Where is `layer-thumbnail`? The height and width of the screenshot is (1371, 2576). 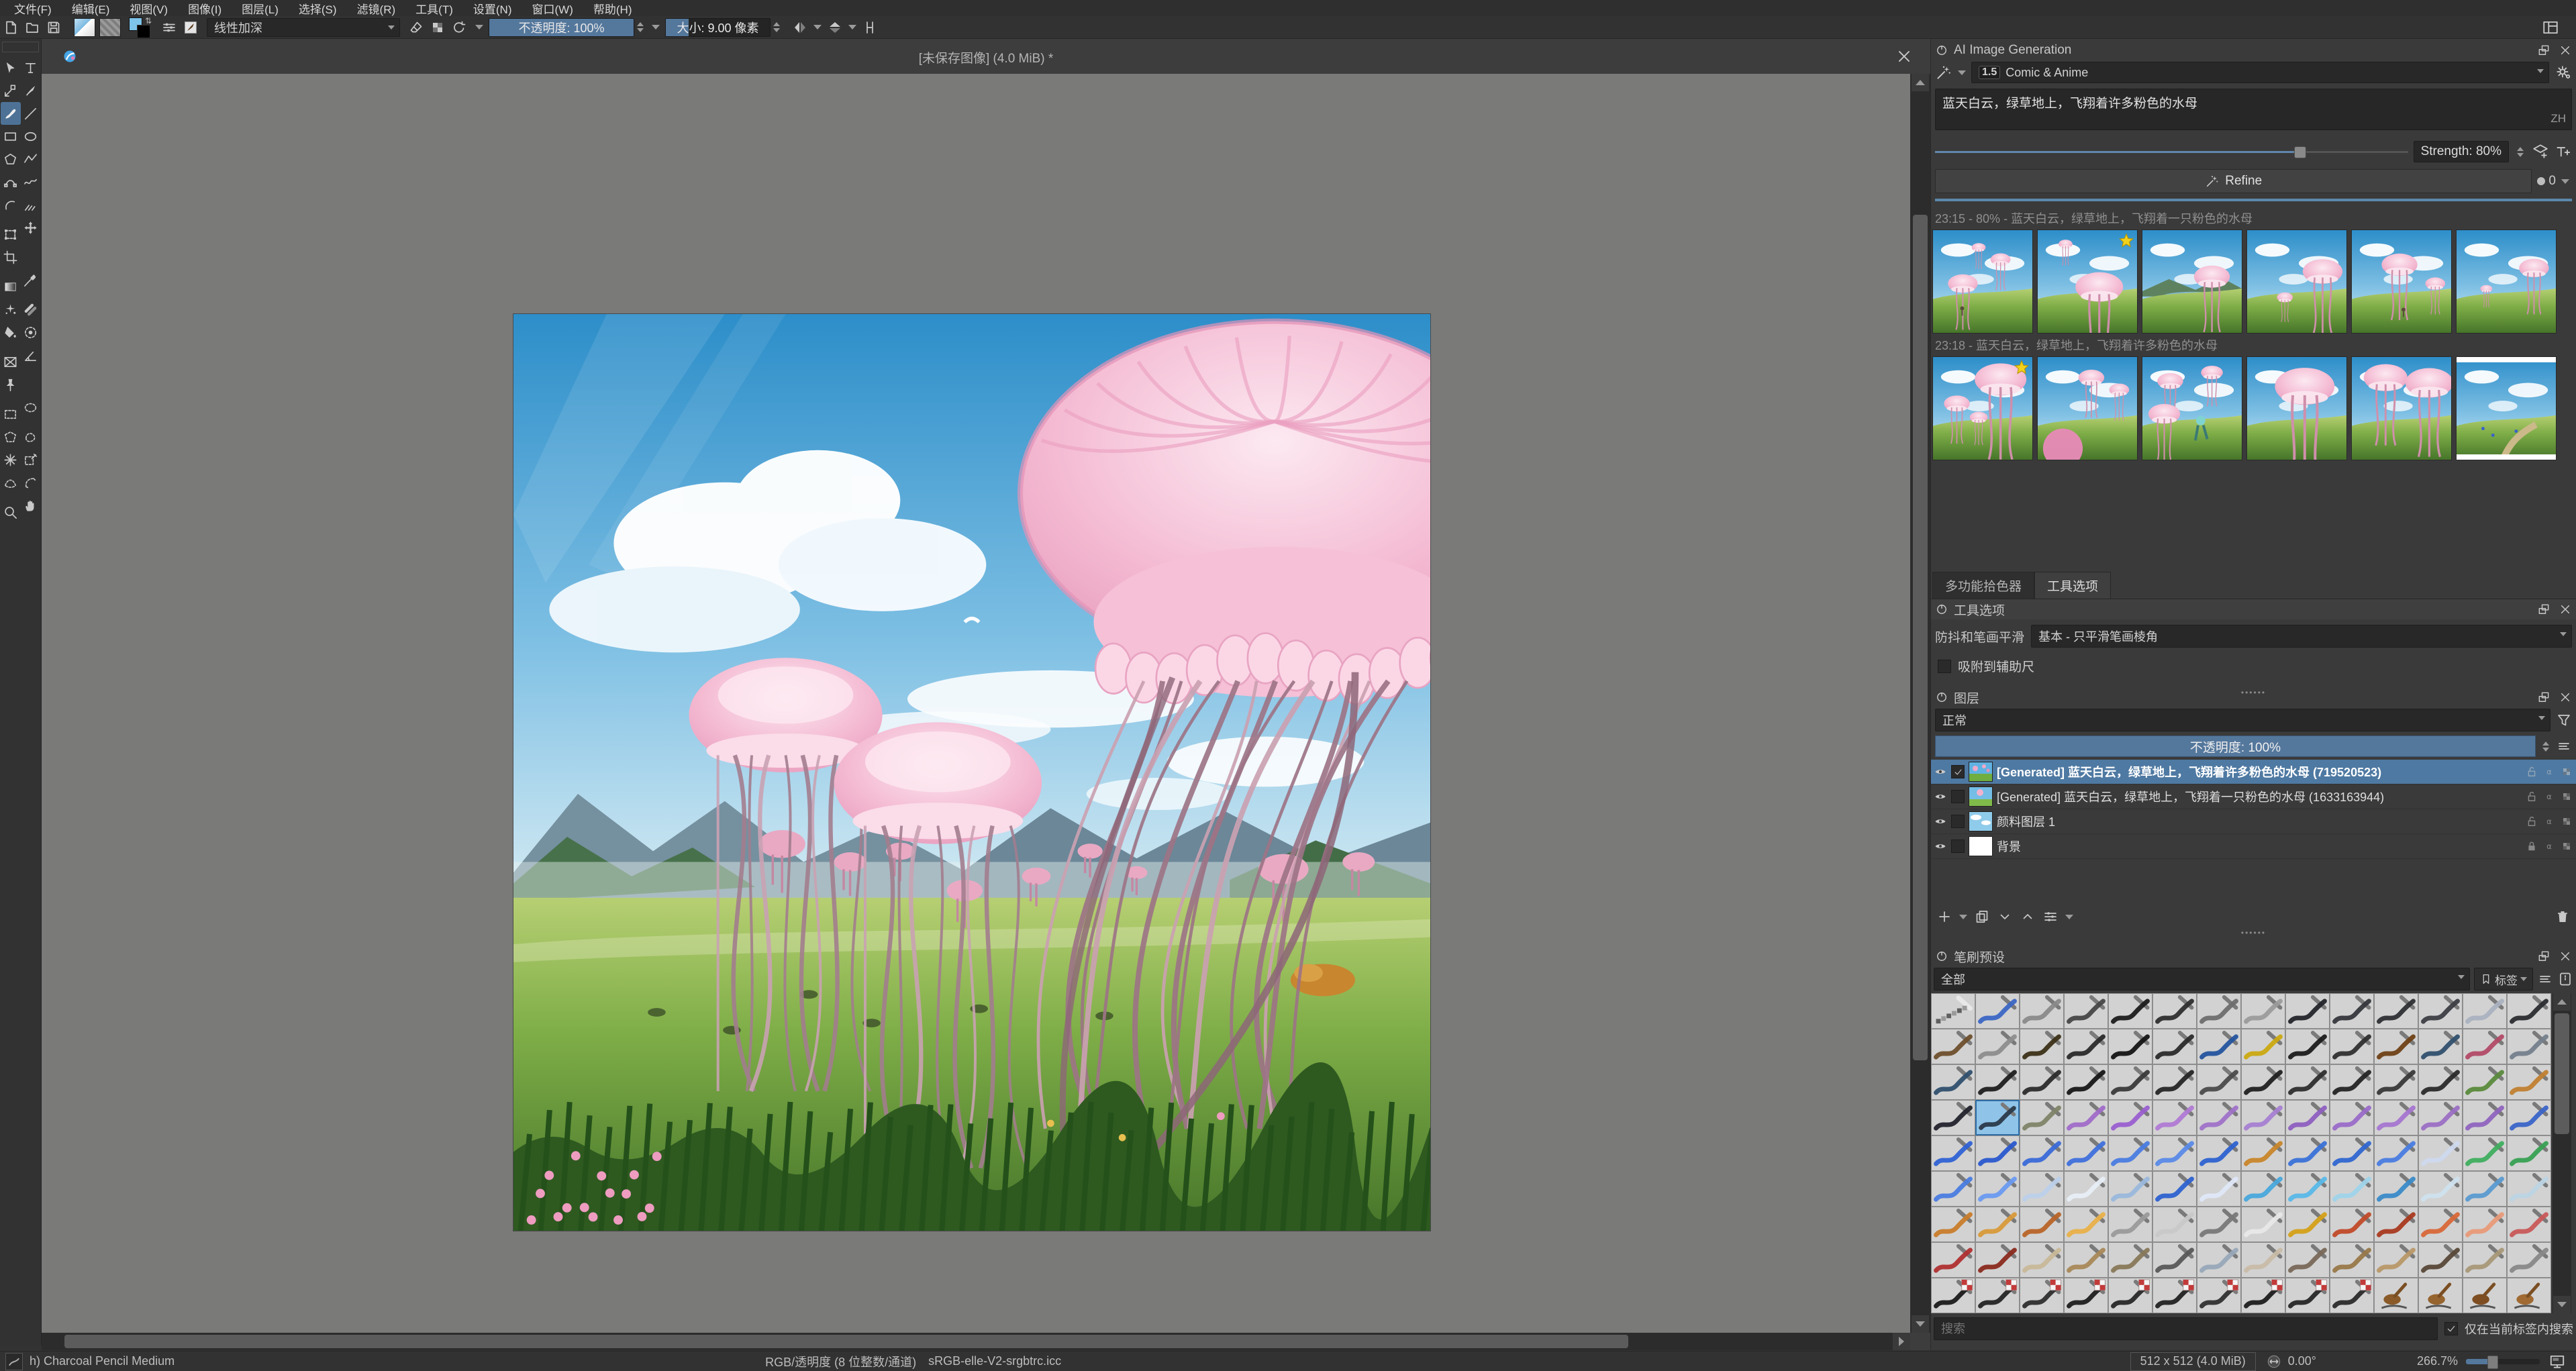 layer-thumbnail is located at coordinates (1981, 772).